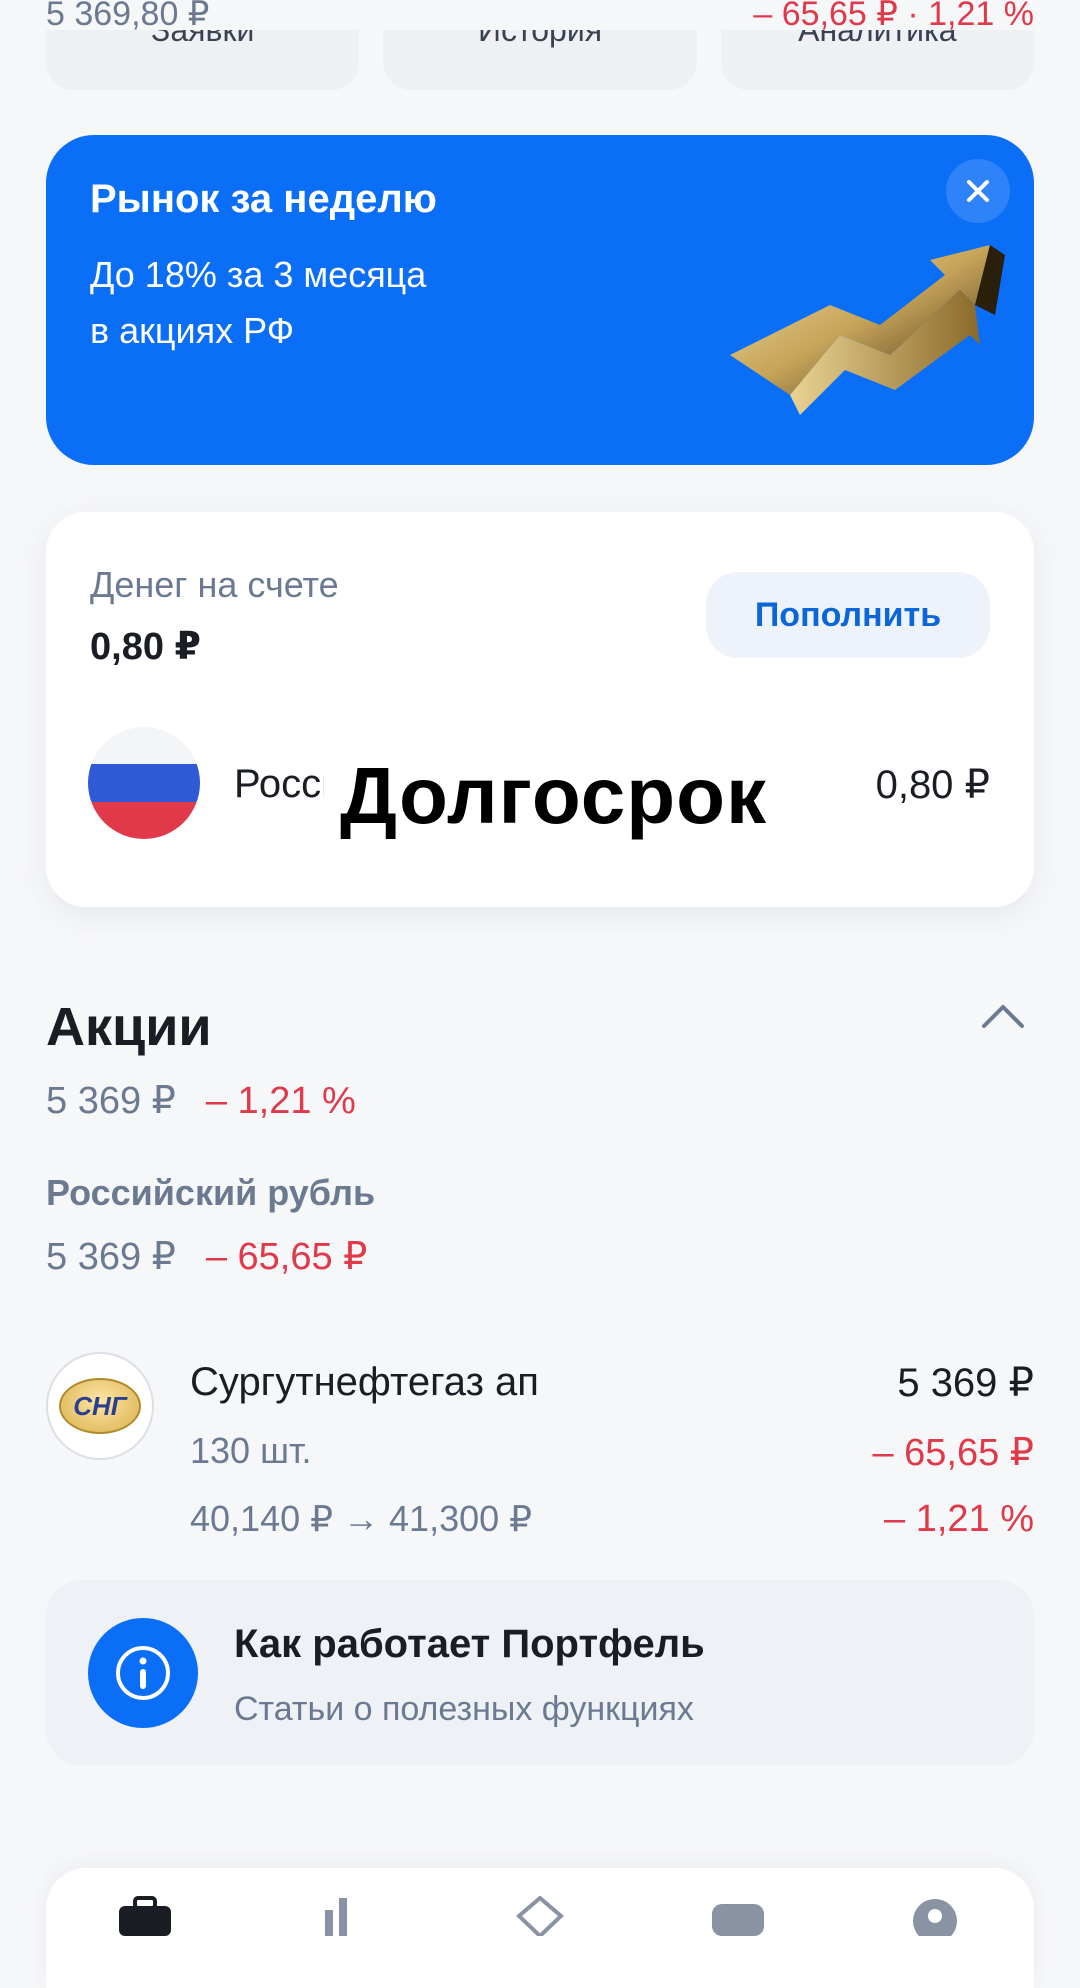 This screenshot has height=1988, width=1080. I want to click on holding-value: 5 369 ₽, so click(965, 1383).